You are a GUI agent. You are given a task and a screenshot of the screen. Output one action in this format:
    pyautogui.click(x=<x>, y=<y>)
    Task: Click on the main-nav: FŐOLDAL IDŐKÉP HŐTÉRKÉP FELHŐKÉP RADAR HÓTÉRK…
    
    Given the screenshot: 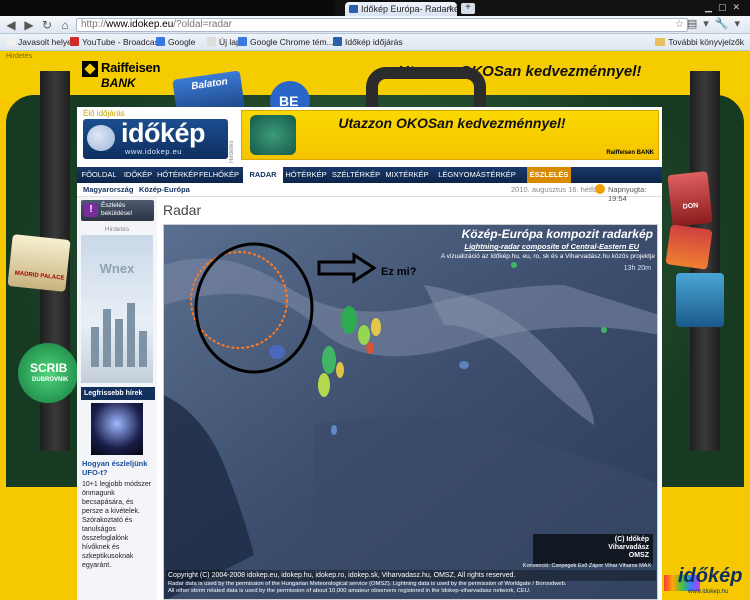 What is the action you would take?
    pyautogui.click(x=369, y=175)
    